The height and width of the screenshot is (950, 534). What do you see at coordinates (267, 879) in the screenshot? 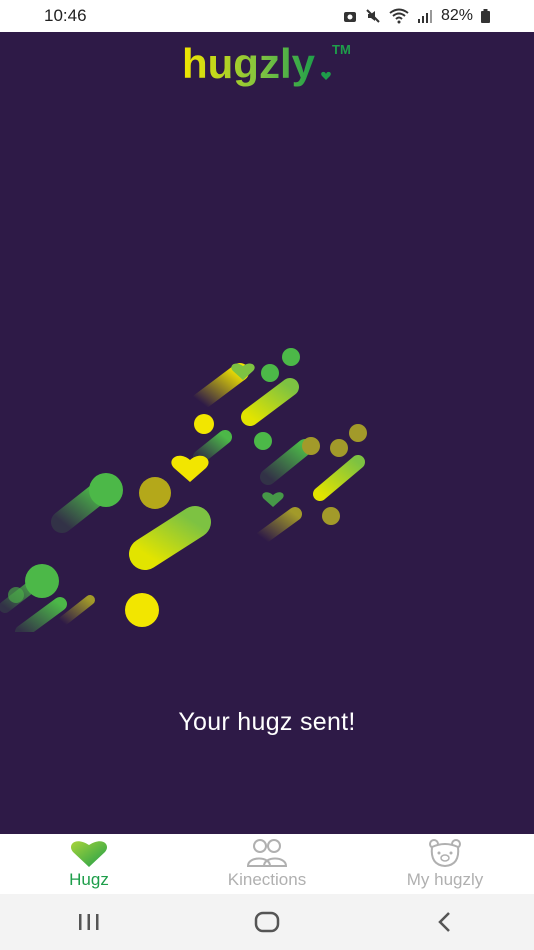
I see `tab-kinections-label: Kinections` at bounding box center [267, 879].